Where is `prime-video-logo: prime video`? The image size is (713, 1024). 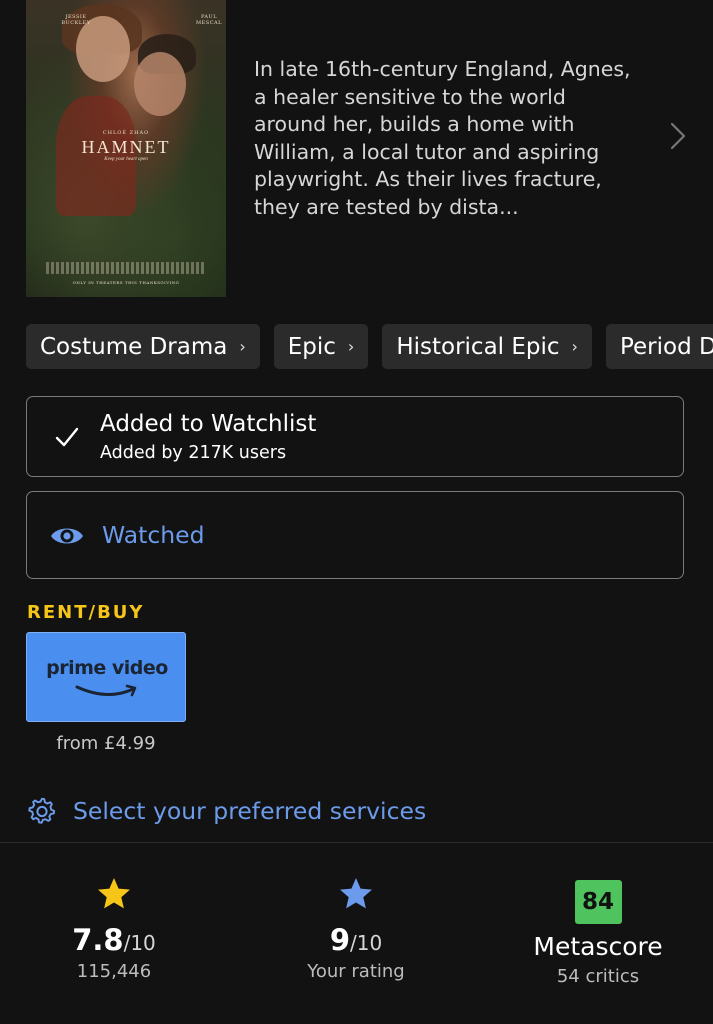 prime-video-logo: prime video is located at coordinates (107, 668).